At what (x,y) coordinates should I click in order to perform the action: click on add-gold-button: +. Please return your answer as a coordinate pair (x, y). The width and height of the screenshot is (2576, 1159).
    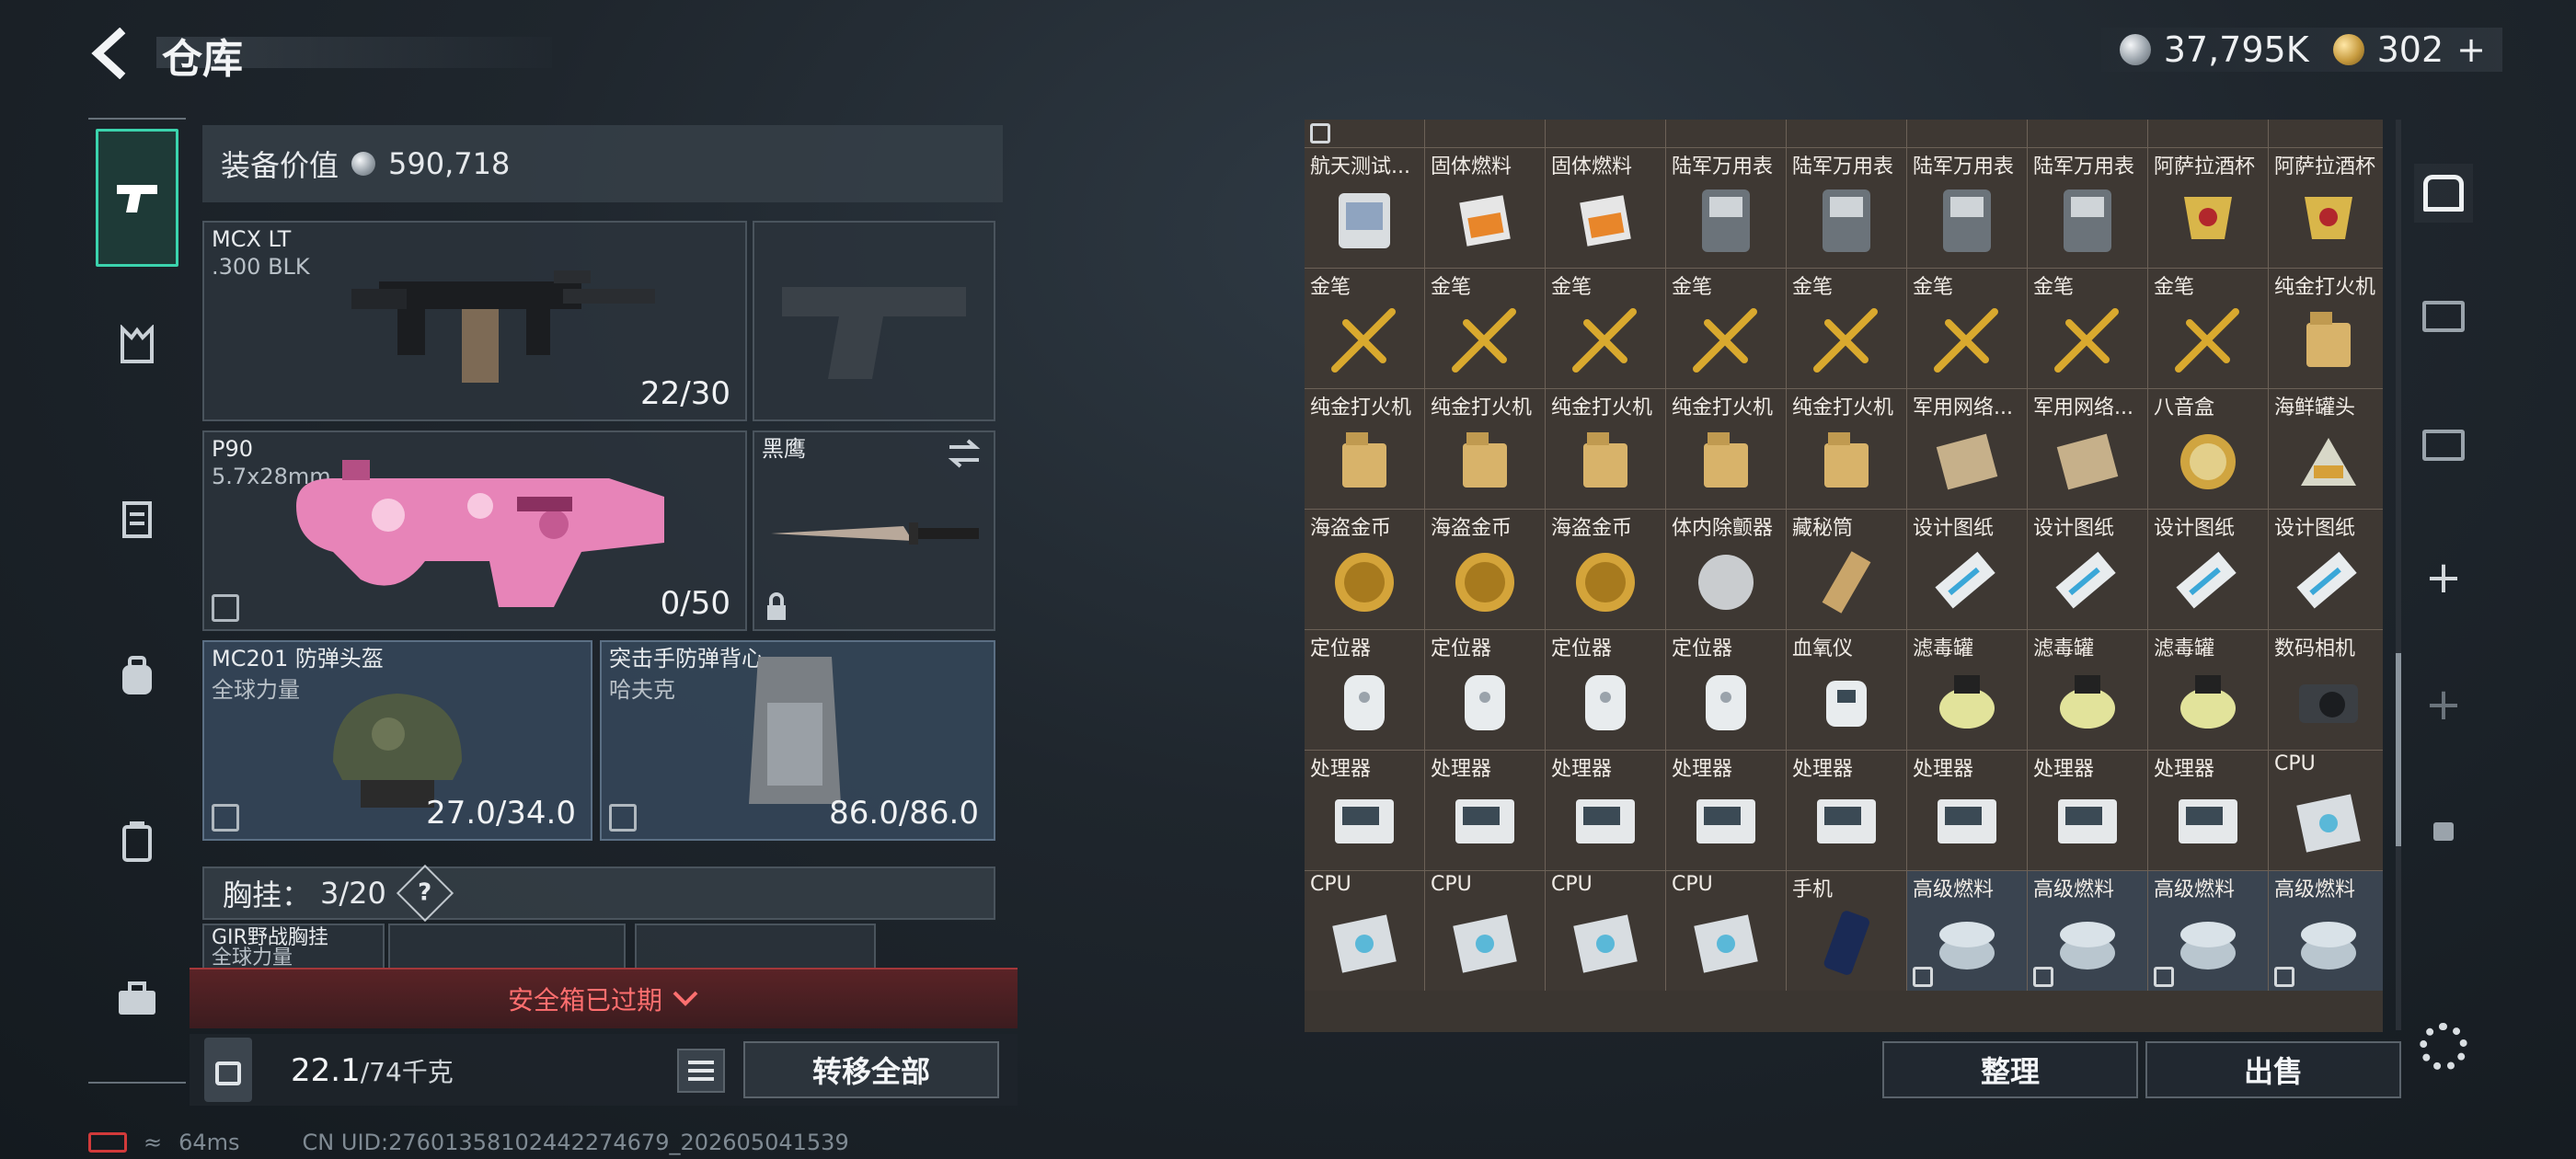
    Looking at the image, I should click on (2471, 49).